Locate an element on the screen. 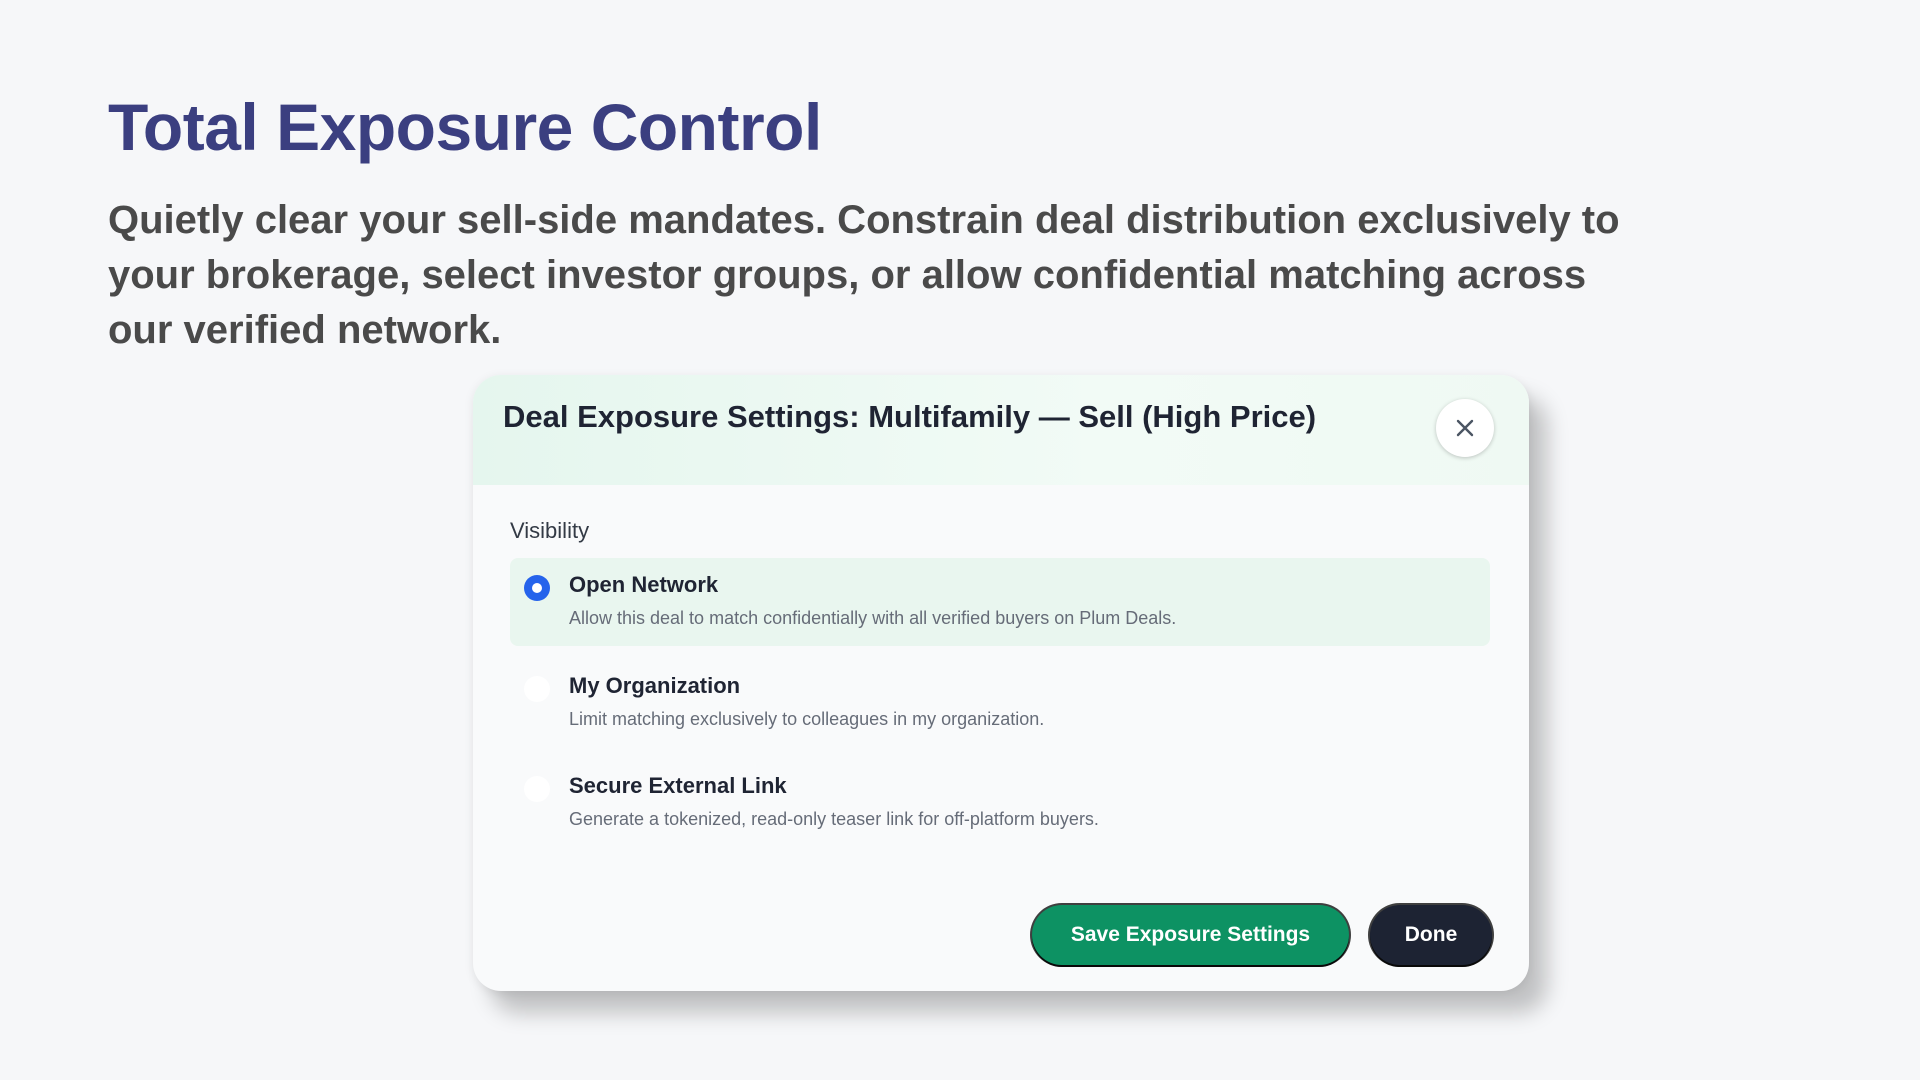 The width and height of the screenshot is (1920, 1080). done-button: Done is located at coordinates (1431, 935).